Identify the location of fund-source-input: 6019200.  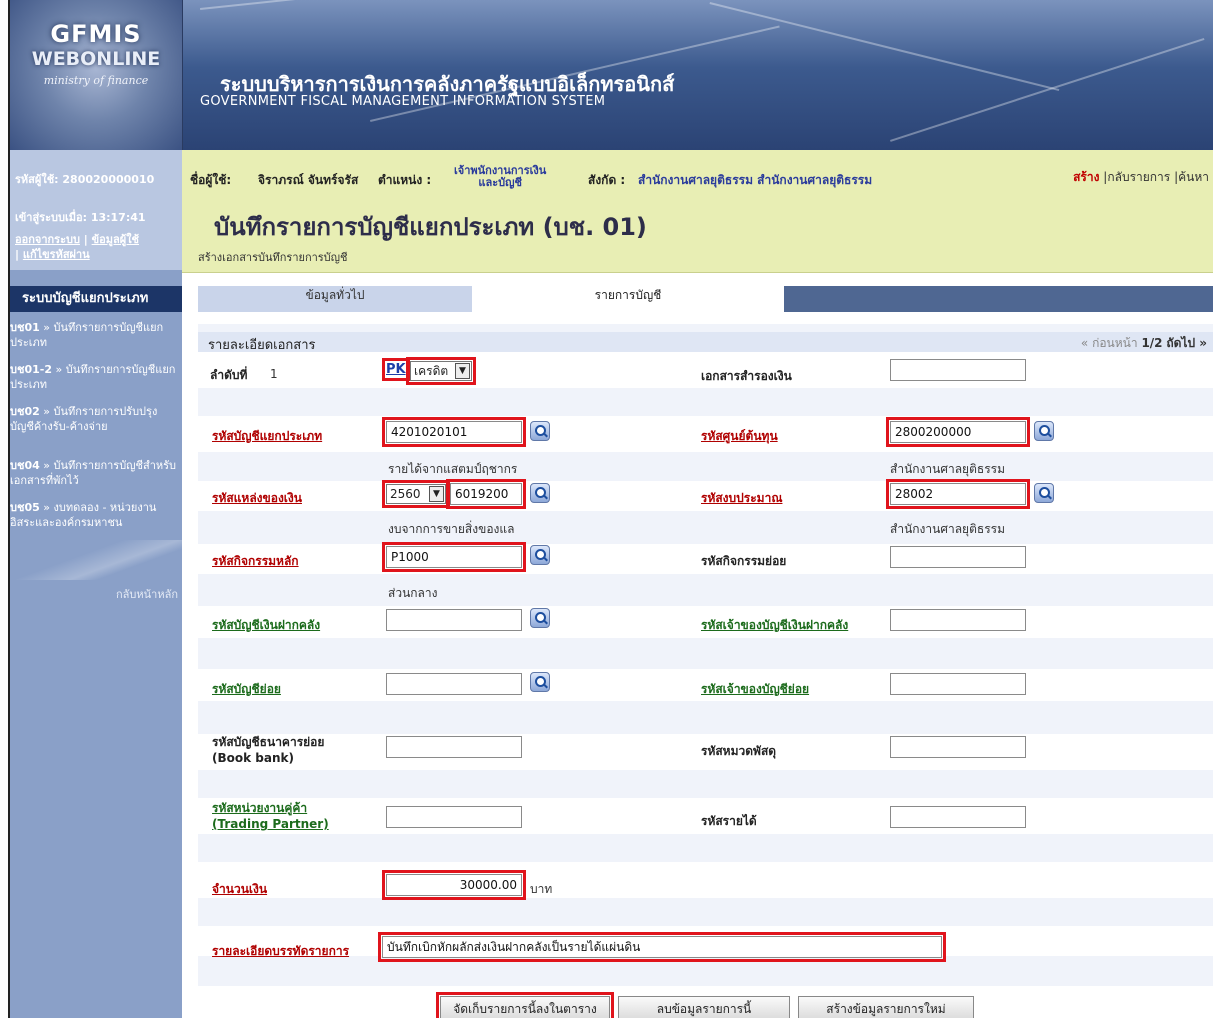
(486, 494).